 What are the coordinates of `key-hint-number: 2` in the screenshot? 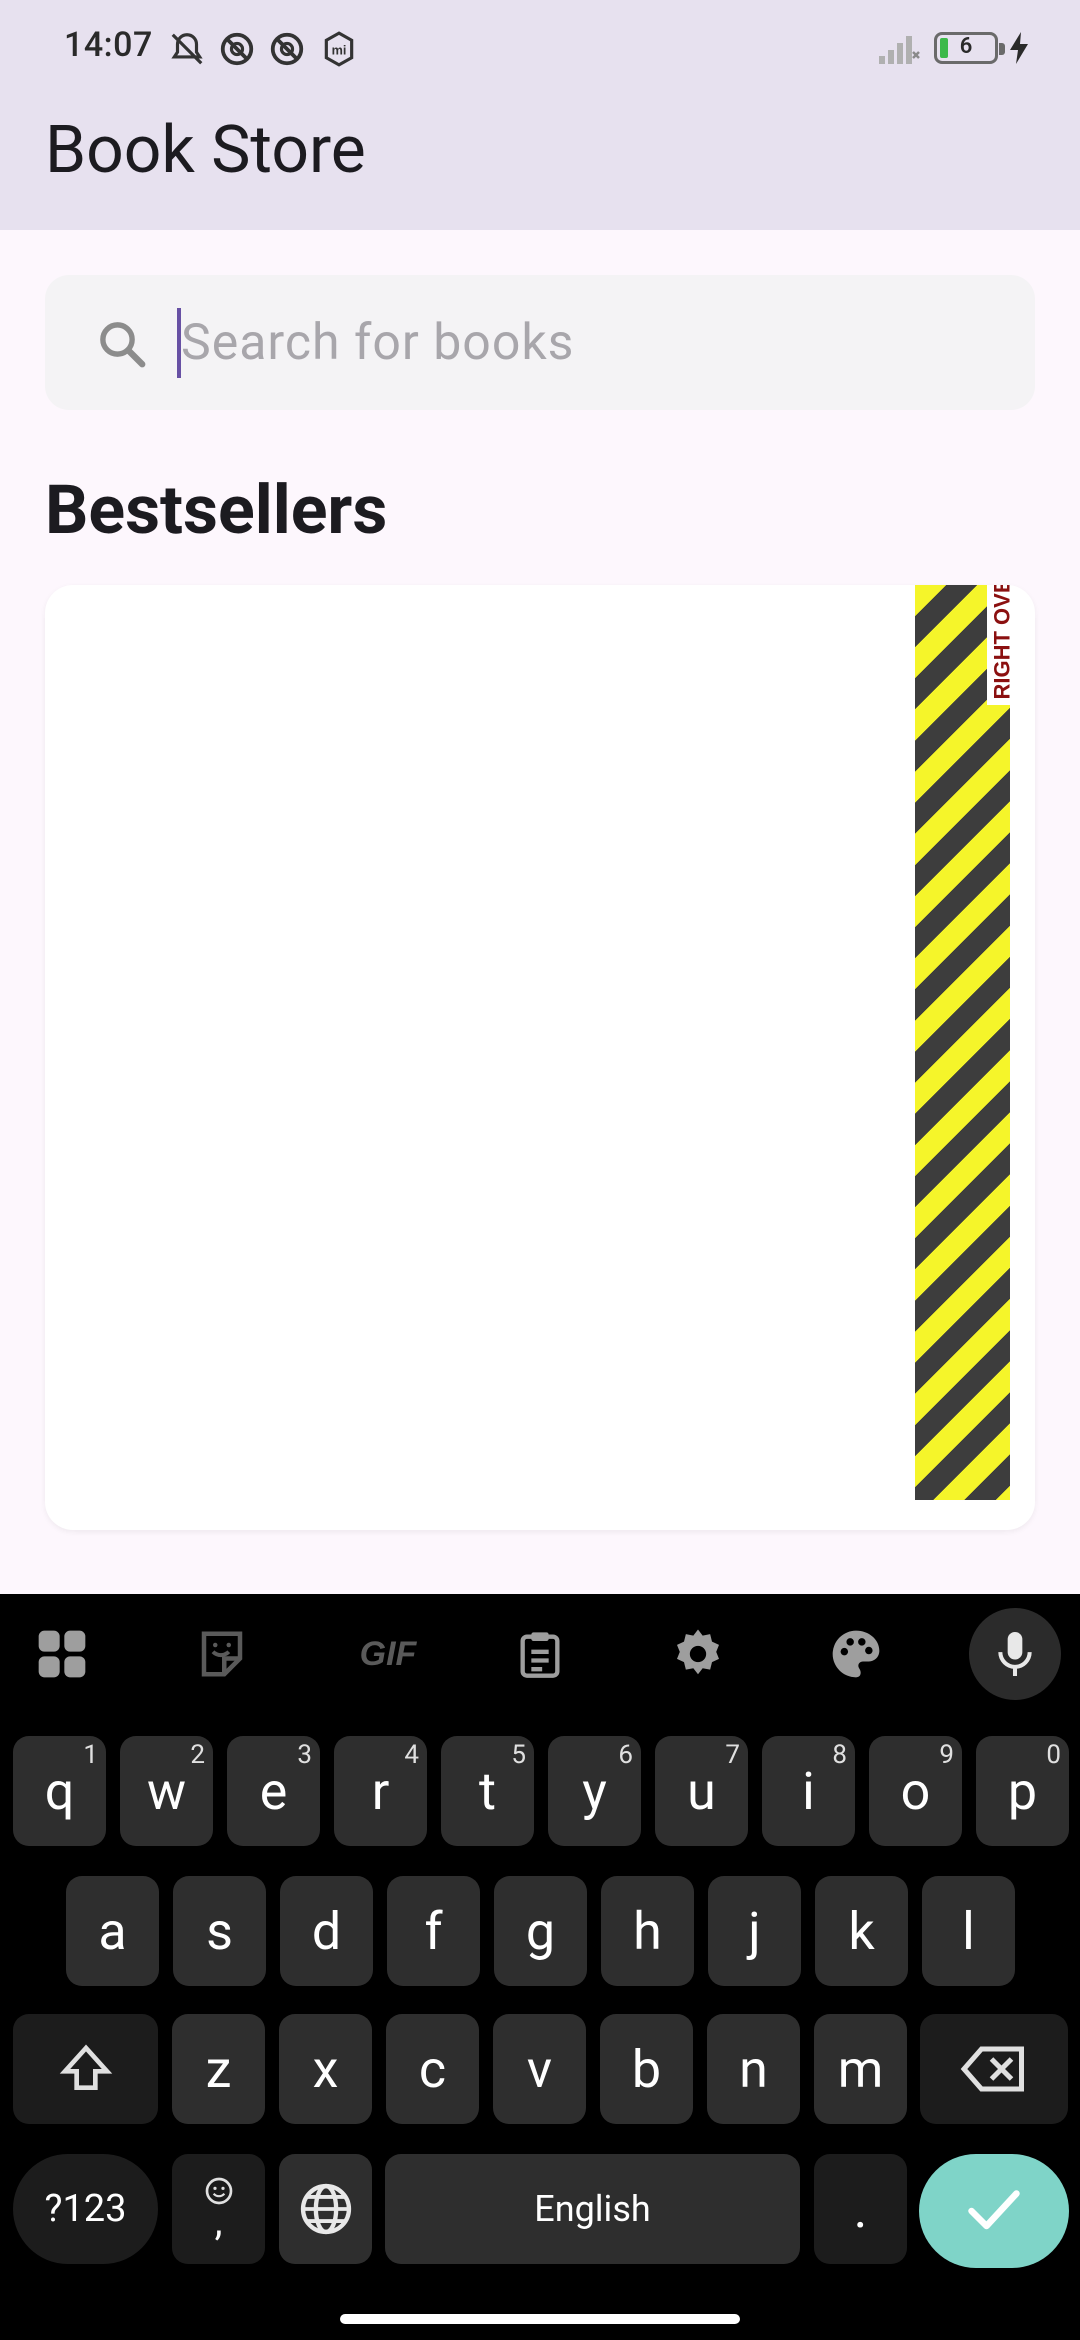 It's located at (197, 1755).